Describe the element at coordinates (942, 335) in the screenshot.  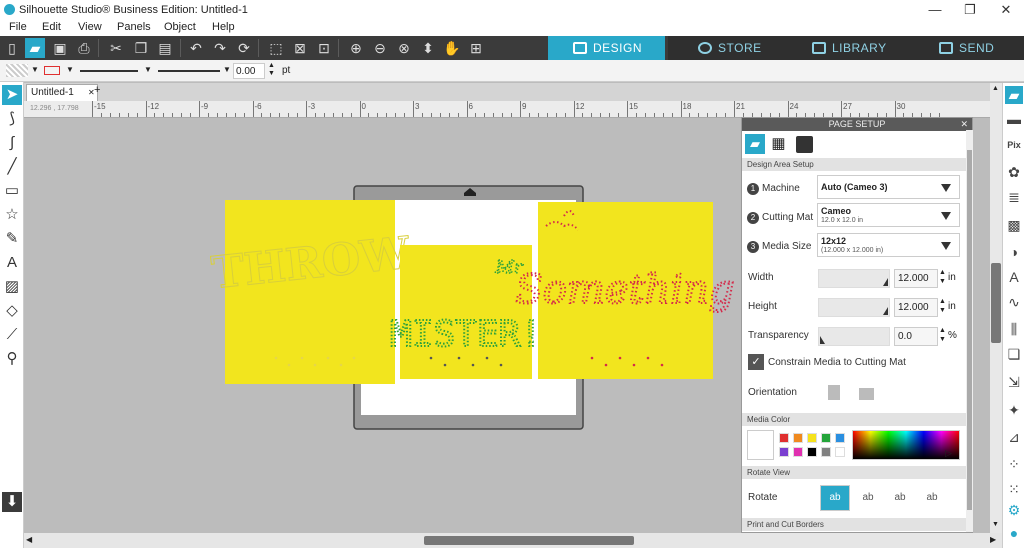
I see `transparency-stepper: ▲ ▼` at that location.